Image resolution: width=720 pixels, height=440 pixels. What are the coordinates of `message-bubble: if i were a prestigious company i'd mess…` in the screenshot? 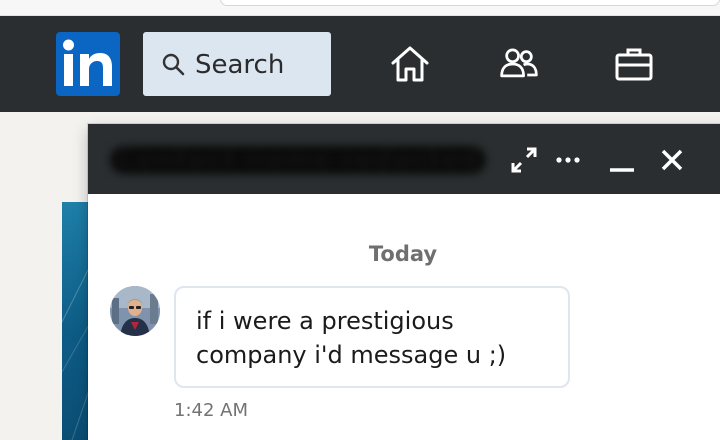 It's located at (372, 337).